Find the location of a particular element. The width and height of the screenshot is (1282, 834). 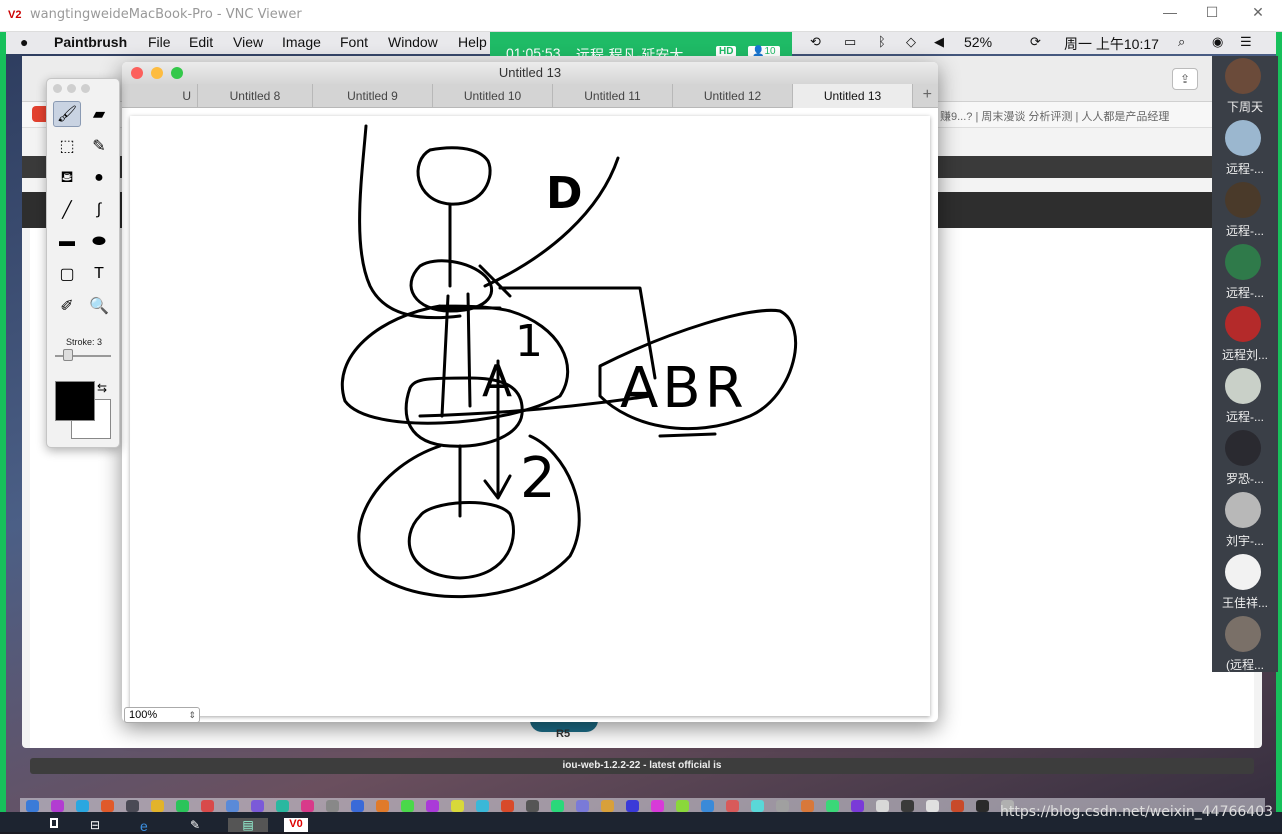

line-icon: ╱ is located at coordinates (67, 210).